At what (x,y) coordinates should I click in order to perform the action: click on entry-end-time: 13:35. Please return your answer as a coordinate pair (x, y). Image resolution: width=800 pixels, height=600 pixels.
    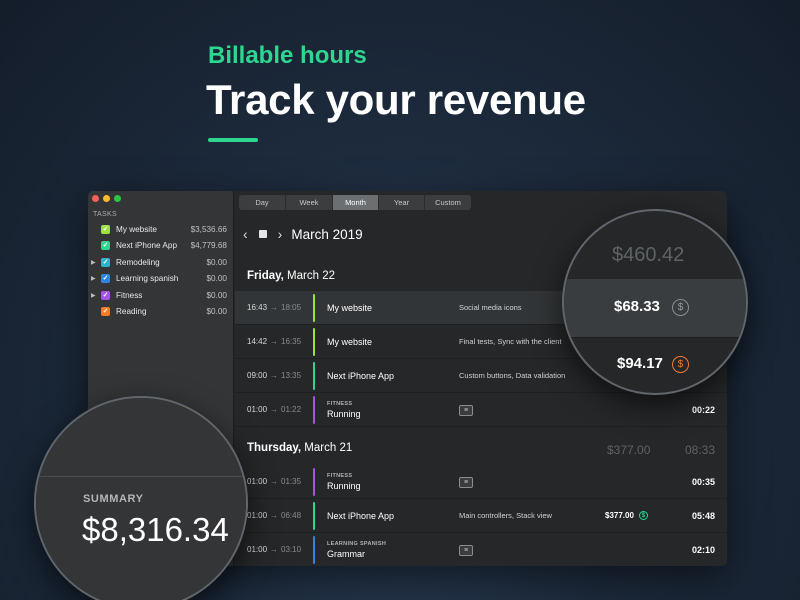
    Looking at the image, I should click on (291, 375).